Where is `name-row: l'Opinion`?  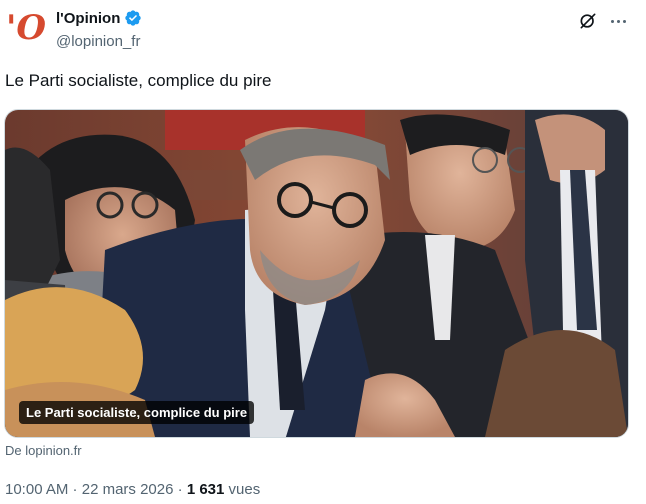
name-row: l'Opinion is located at coordinates (99, 18).